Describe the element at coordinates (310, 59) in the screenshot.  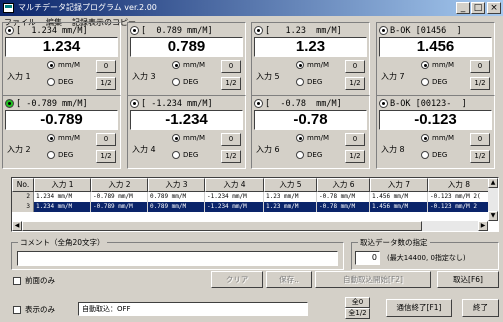
I see `channel-panel: [ 1.23 mm/M] 1.23 入力 5 mm/M DEG 0 1/2` at that location.